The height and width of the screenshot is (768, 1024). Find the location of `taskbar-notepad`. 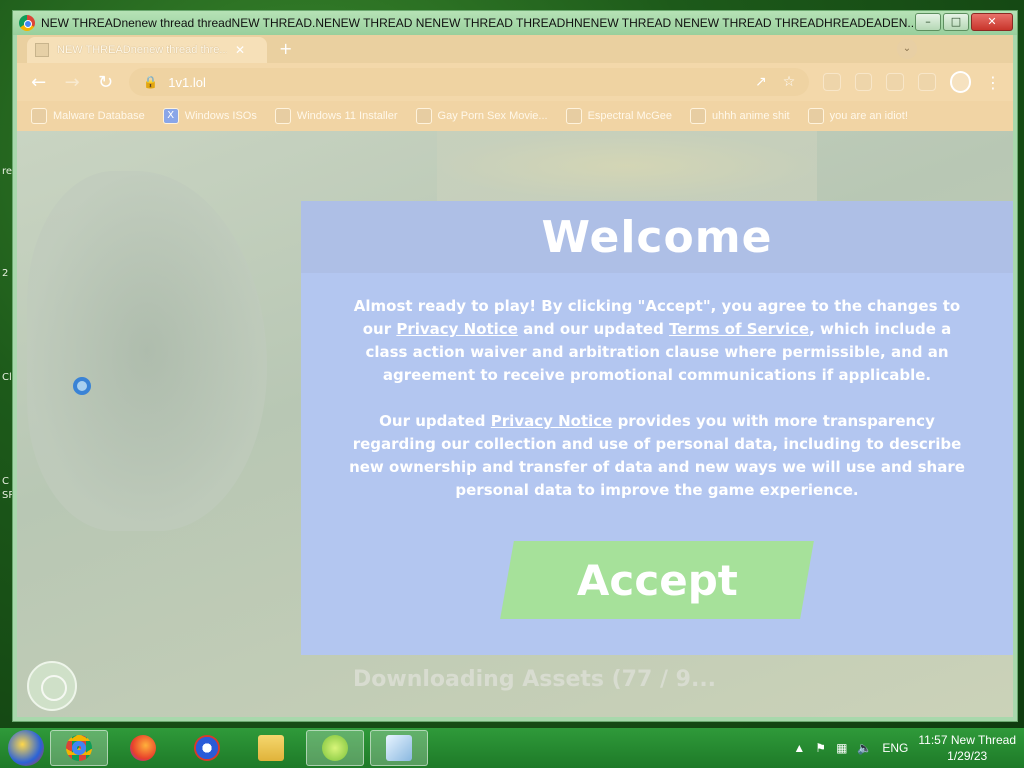

taskbar-notepad is located at coordinates (399, 748).